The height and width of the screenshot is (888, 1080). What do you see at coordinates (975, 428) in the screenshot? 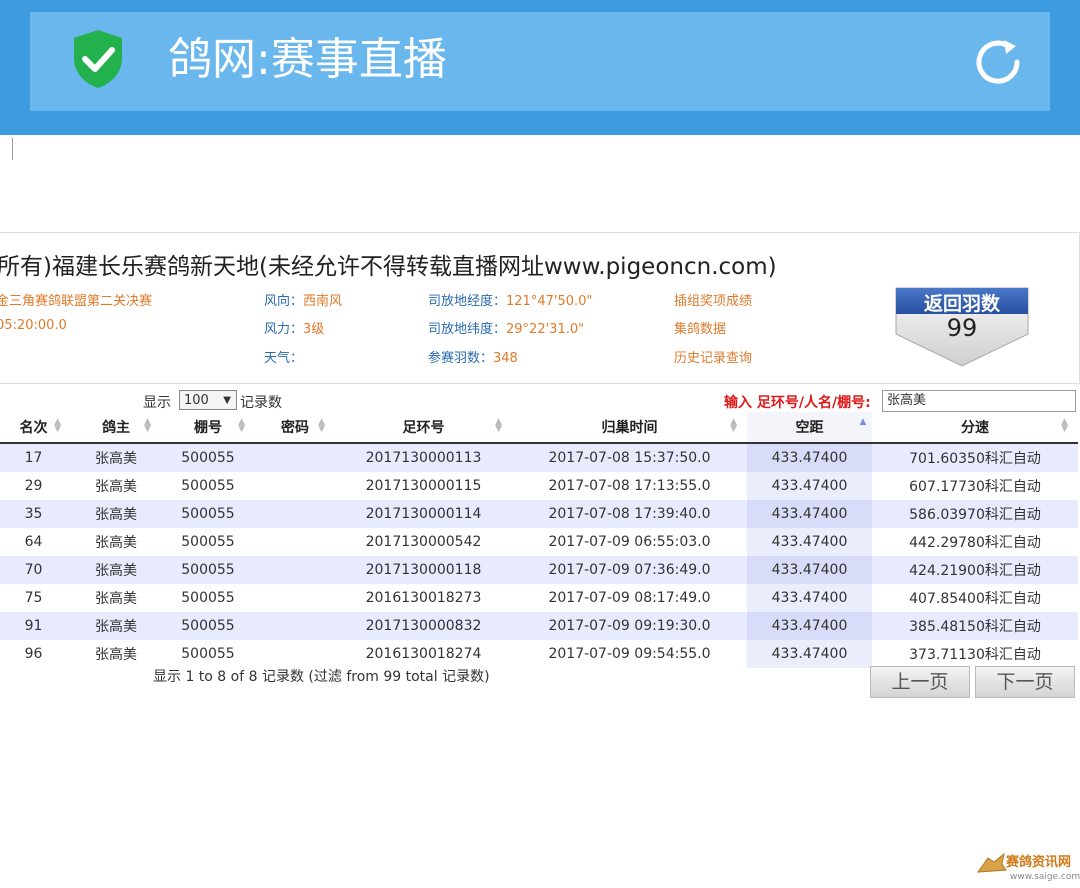
I see `column-header-speed: 分速 ▲ ▼` at bounding box center [975, 428].